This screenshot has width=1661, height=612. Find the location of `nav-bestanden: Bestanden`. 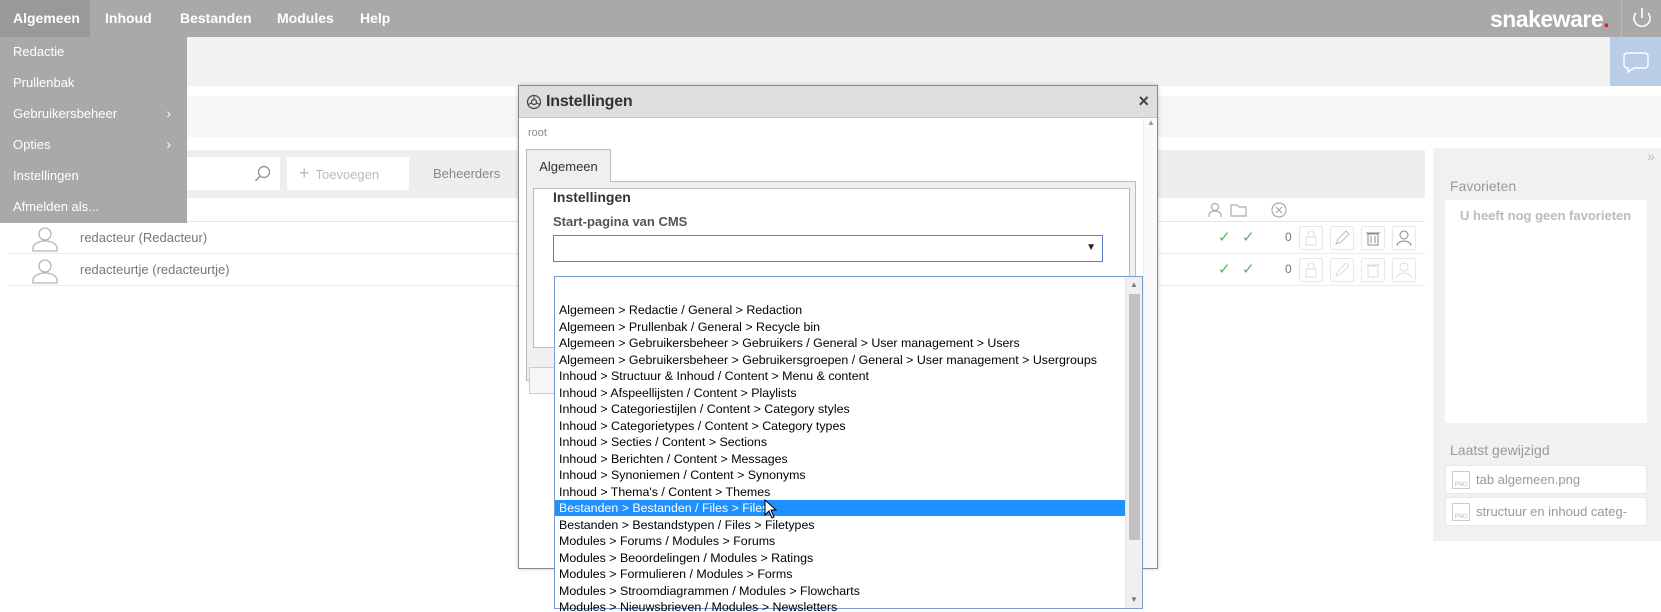

nav-bestanden: Bestanden is located at coordinates (216, 18).